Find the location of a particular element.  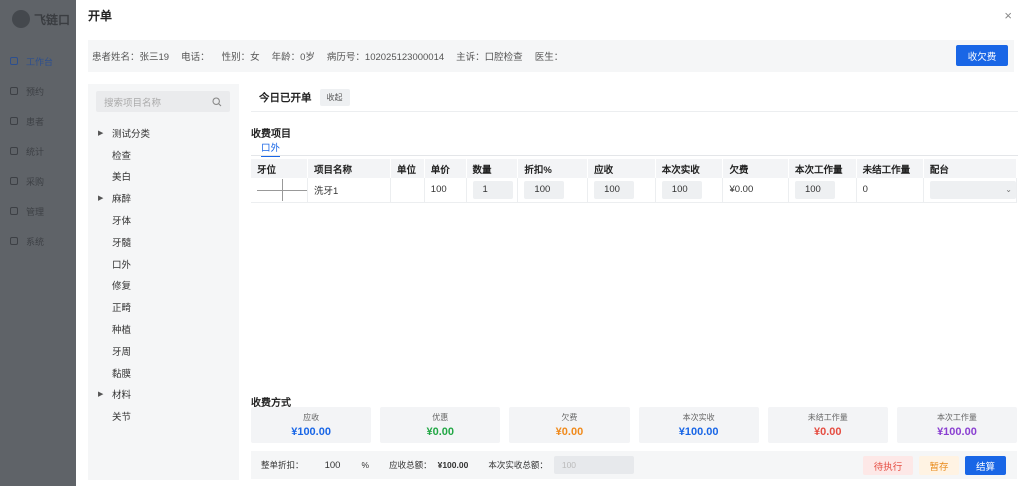

discount-rate-input: 100 is located at coordinates (544, 189).